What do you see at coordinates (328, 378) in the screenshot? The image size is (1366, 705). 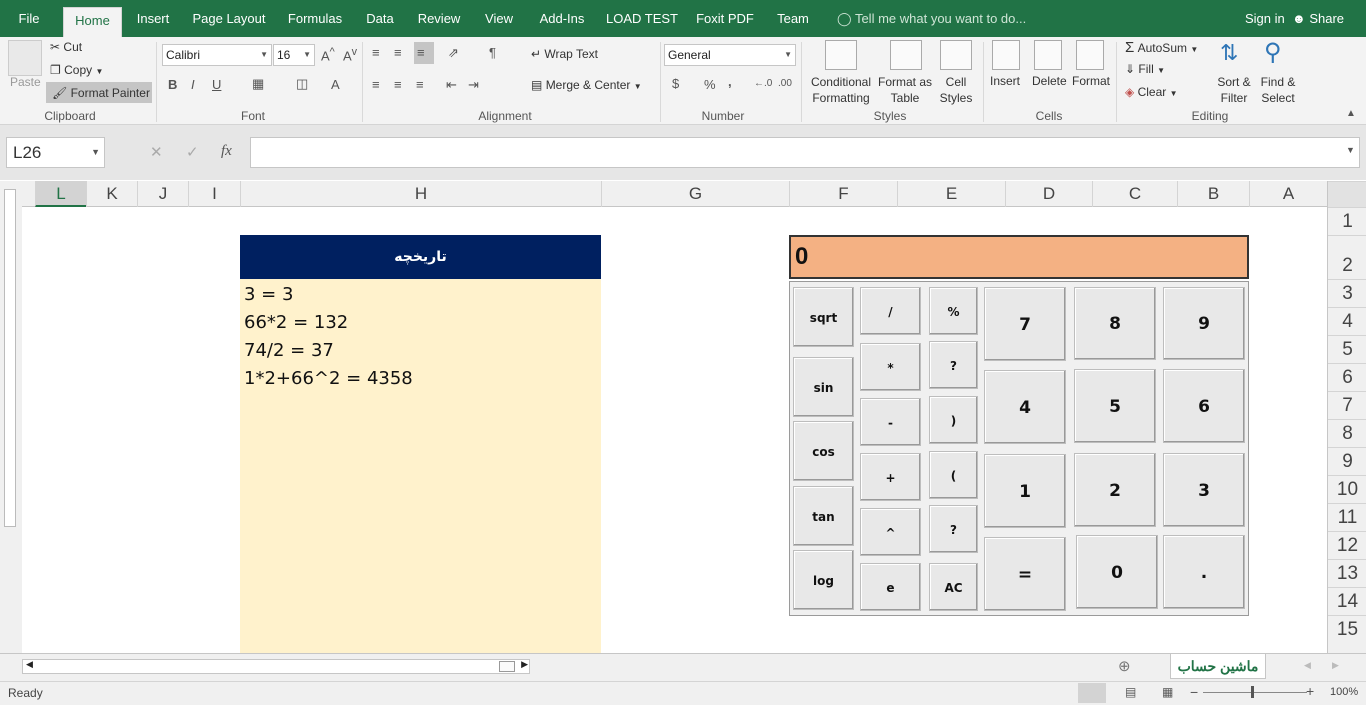 I see `history-entry: 1*2+66^2 = 4358` at bounding box center [328, 378].